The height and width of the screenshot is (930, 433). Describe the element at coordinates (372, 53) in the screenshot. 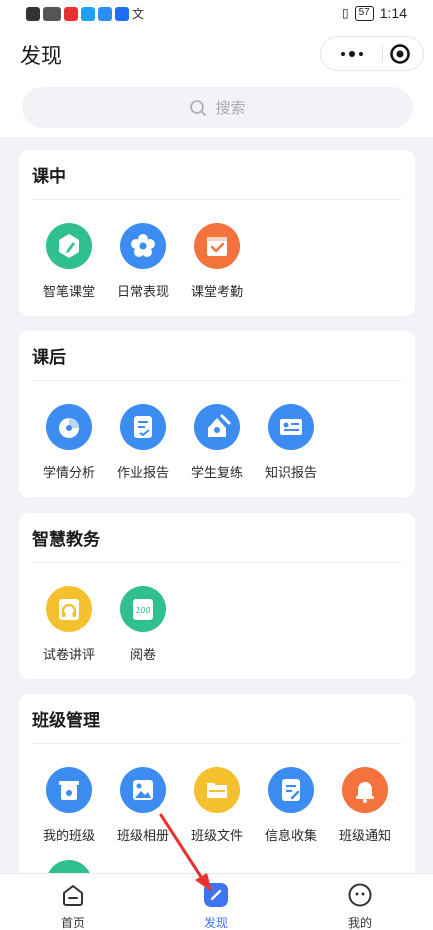

I see `miniprogram-capsule` at that location.